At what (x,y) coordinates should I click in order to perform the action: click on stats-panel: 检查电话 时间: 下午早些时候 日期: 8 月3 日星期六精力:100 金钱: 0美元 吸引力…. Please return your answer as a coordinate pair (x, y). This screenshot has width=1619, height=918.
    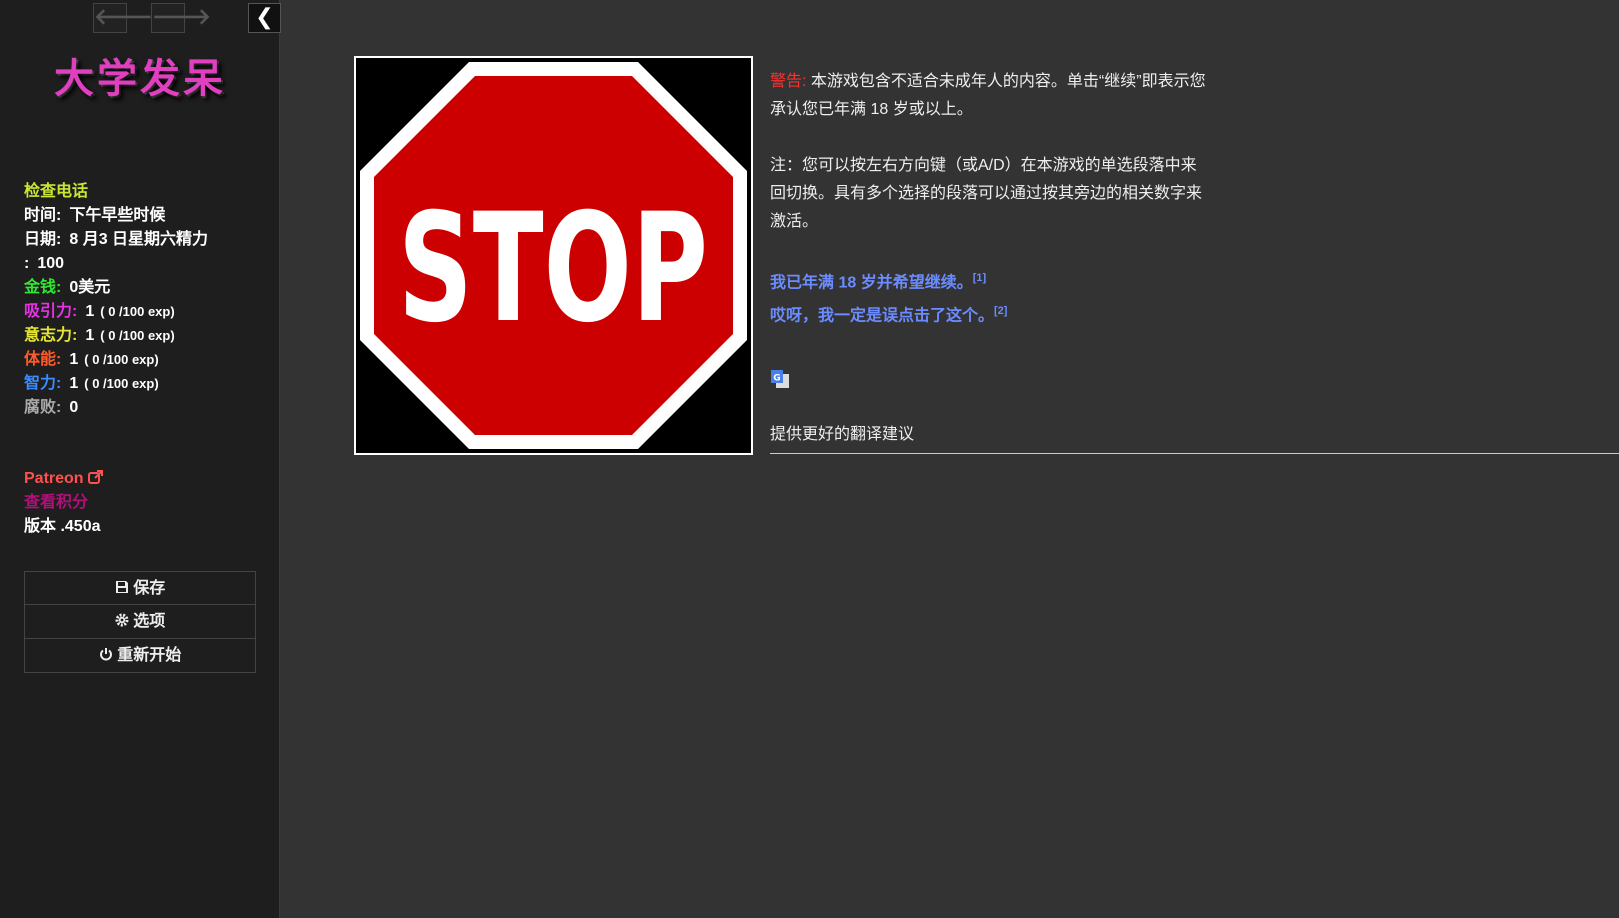
    Looking at the image, I should click on (116, 300).